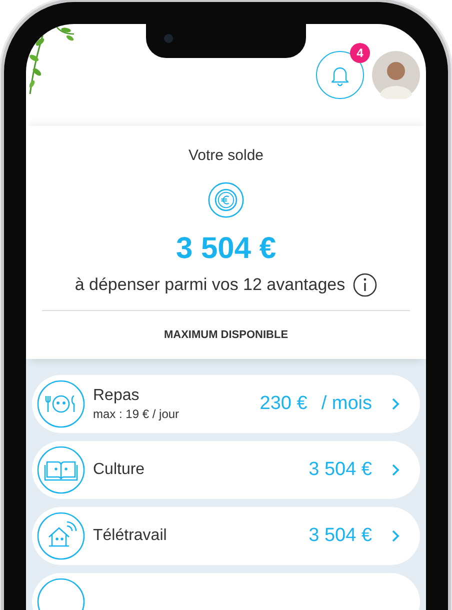  Describe the element at coordinates (116, 396) in the screenshot. I see `benefit-name: Repas` at that location.